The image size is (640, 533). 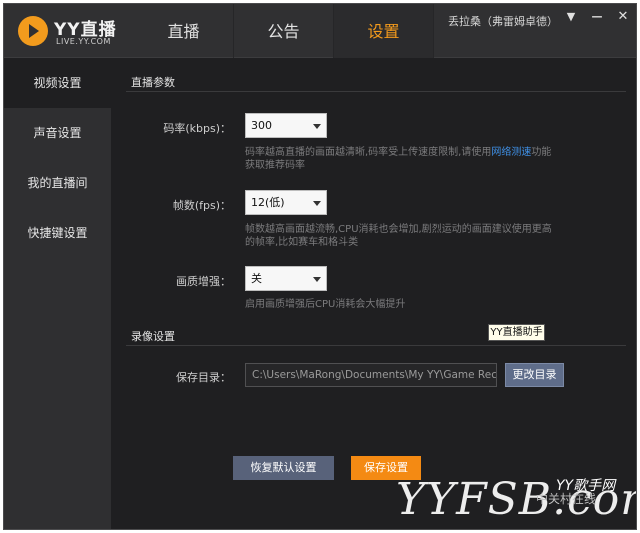 What do you see at coordinates (153, 82) in the screenshot?
I see `section-title-live-params: 直播参数` at bounding box center [153, 82].